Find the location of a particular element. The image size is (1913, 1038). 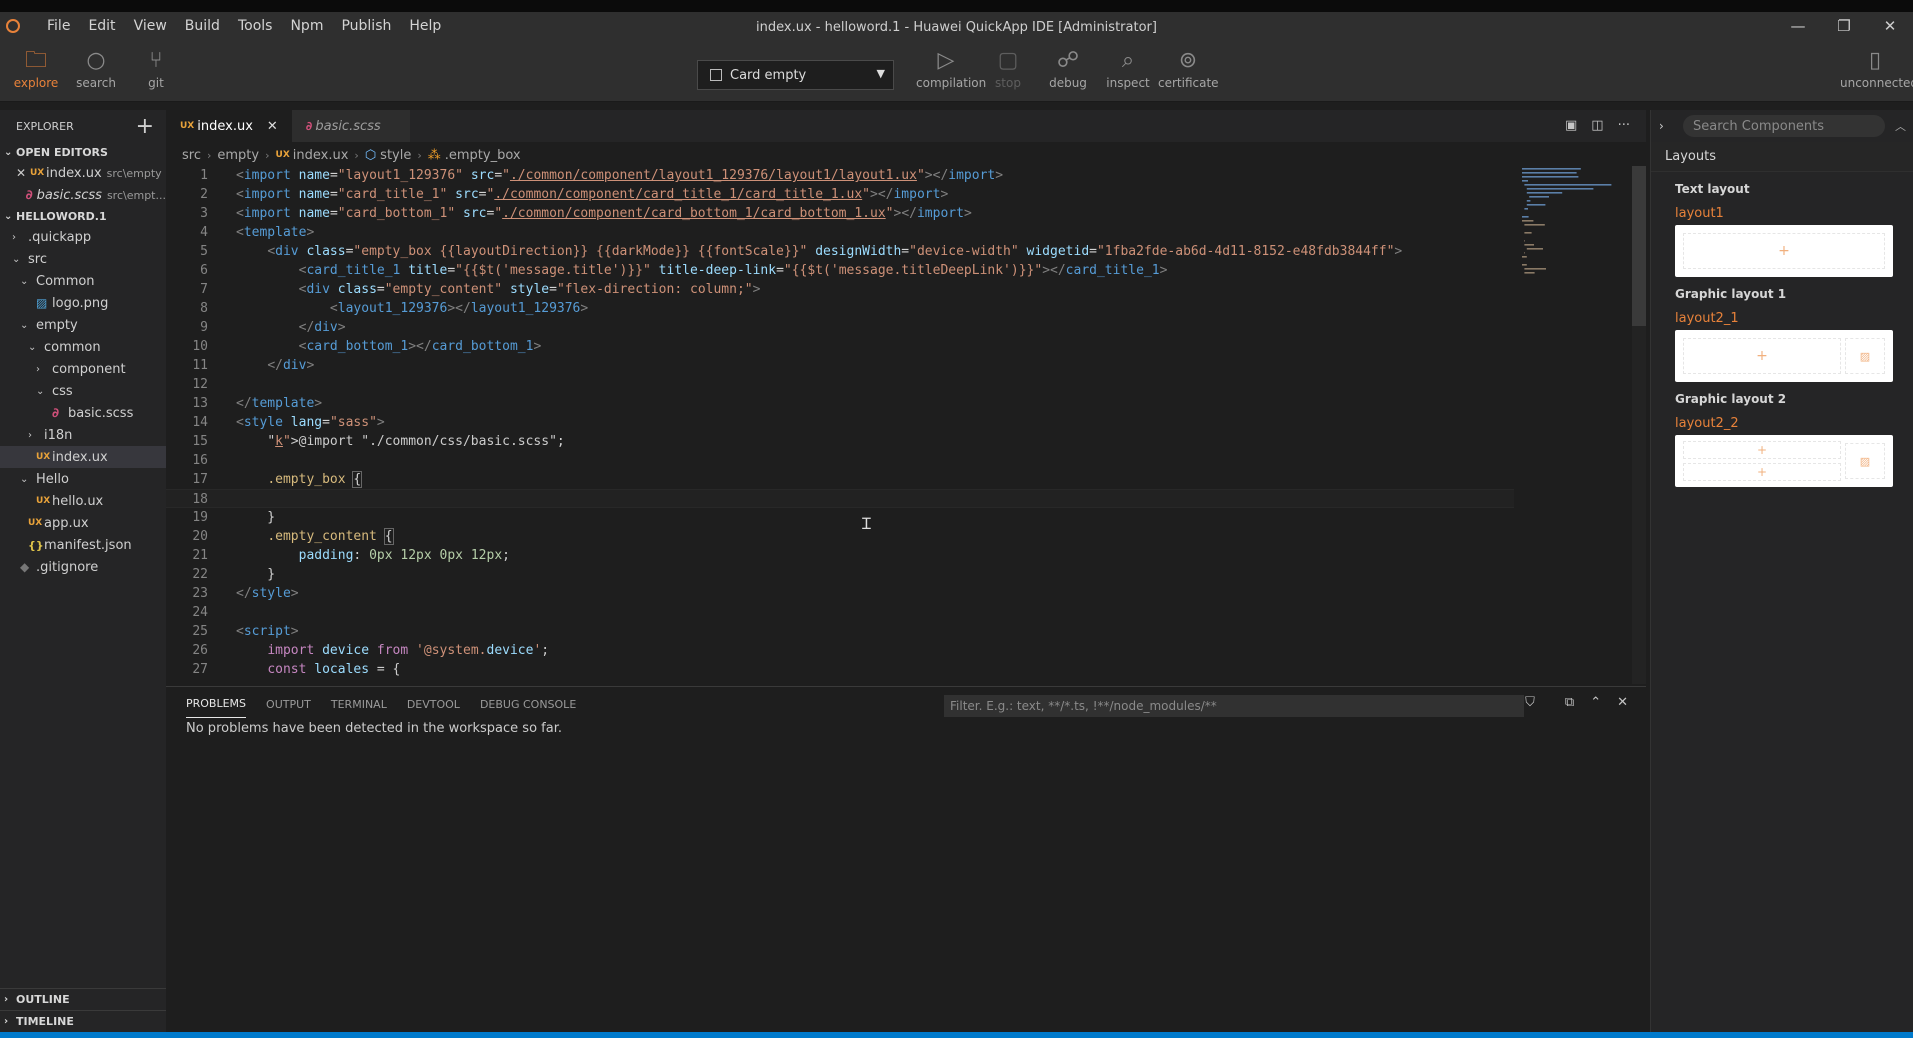

split-editor-icon: ◫ is located at coordinates (1597, 125).